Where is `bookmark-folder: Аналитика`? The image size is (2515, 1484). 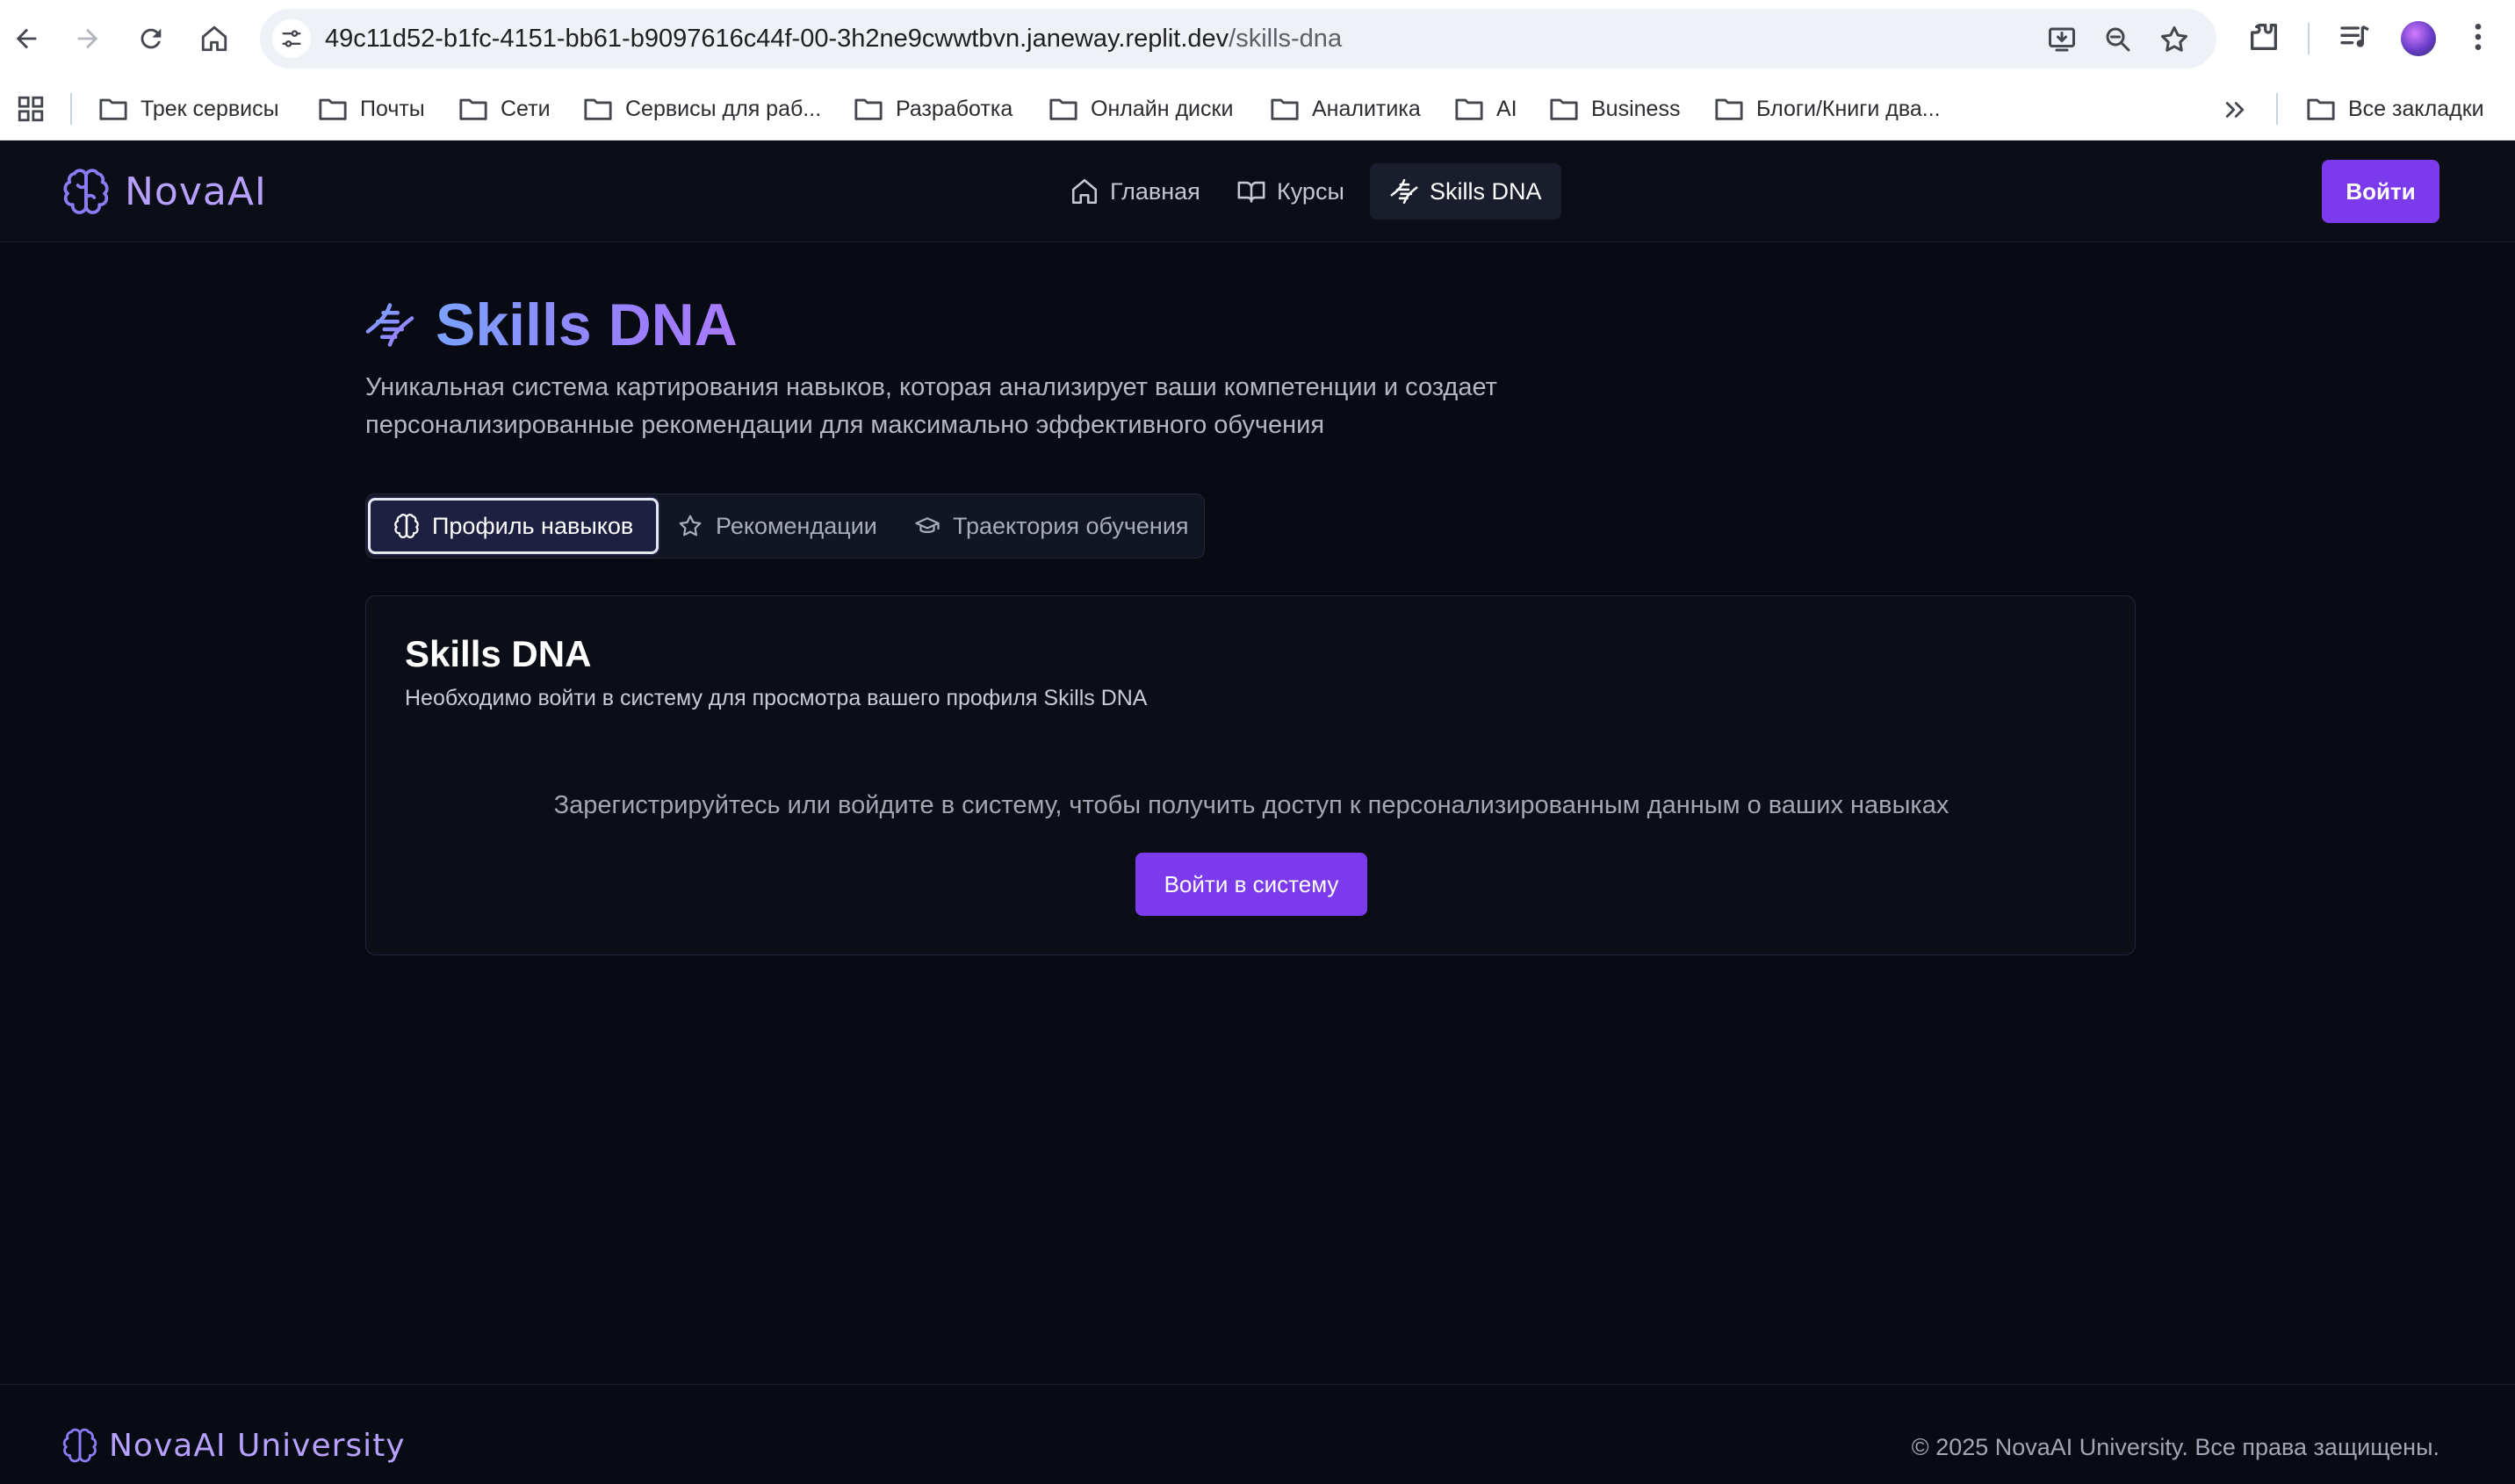 bookmark-folder: Аналитика is located at coordinates (1345, 108).